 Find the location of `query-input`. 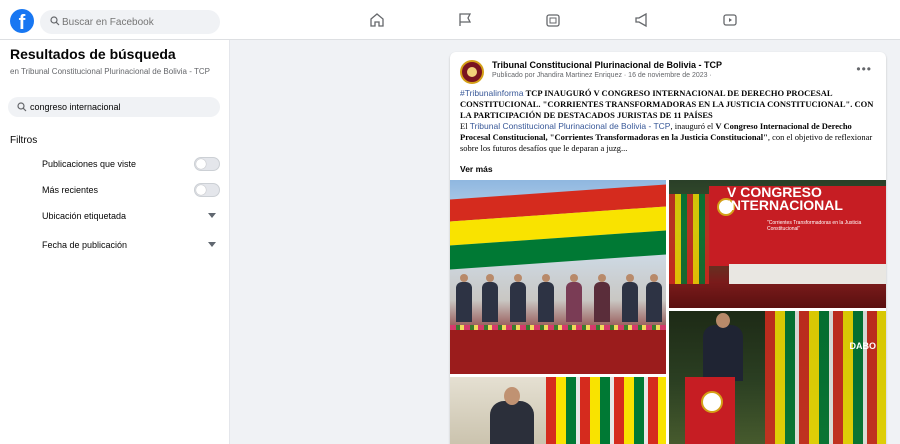

query-input is located at coordinates (120, 107).